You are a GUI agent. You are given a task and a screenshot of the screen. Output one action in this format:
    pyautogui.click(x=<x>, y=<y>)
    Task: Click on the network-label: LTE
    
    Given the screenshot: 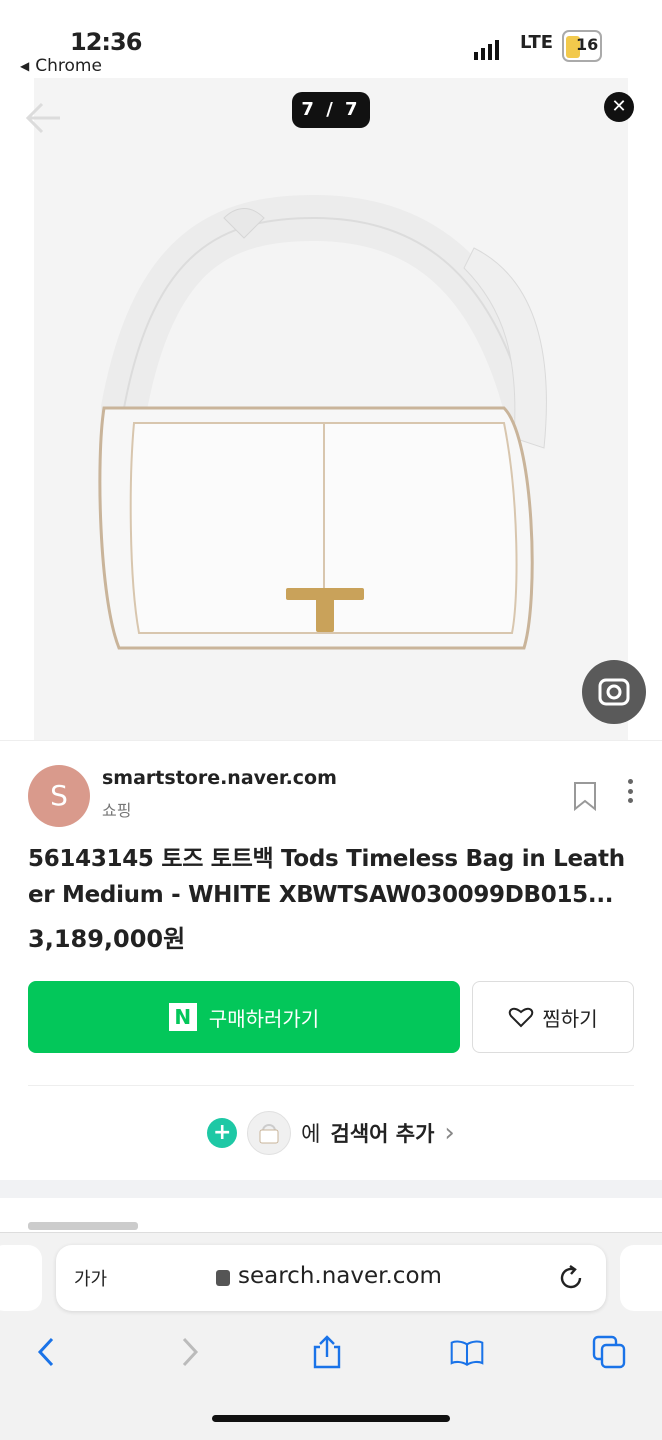 What is the action you would take?
    pyautogui.click(x=537, y=42)
    